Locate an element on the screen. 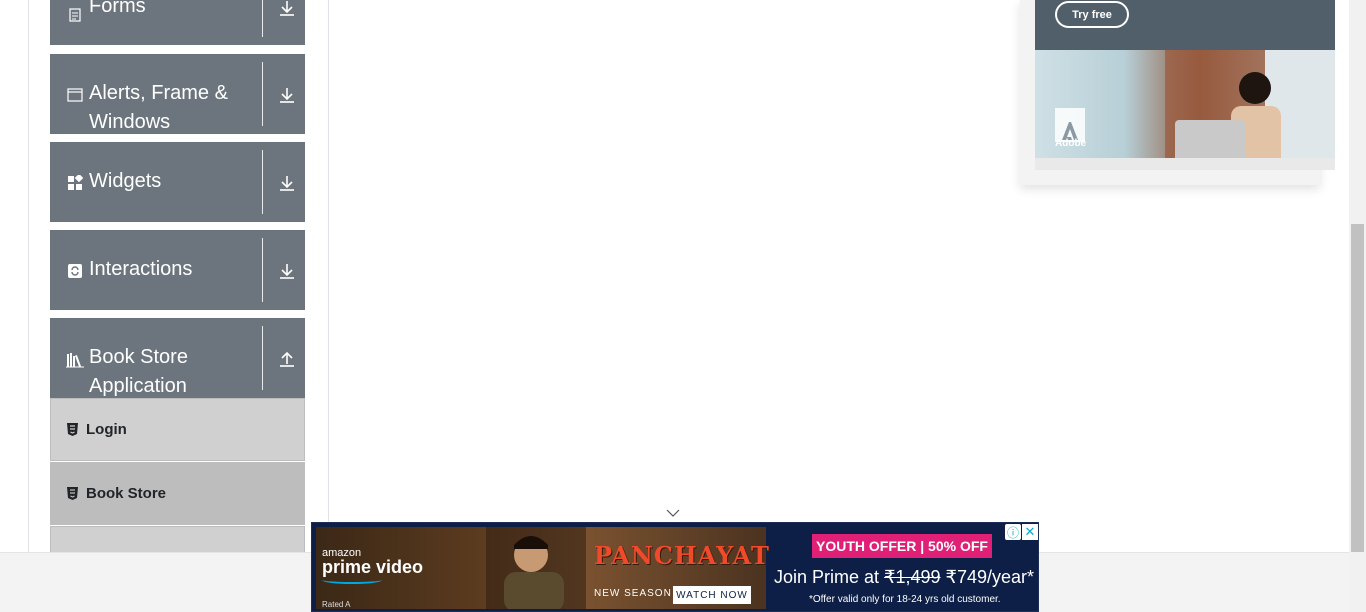 This screenshot has height=612, width=1366. sidebar-group-forms: Forms is located at coordinates (177, 22).